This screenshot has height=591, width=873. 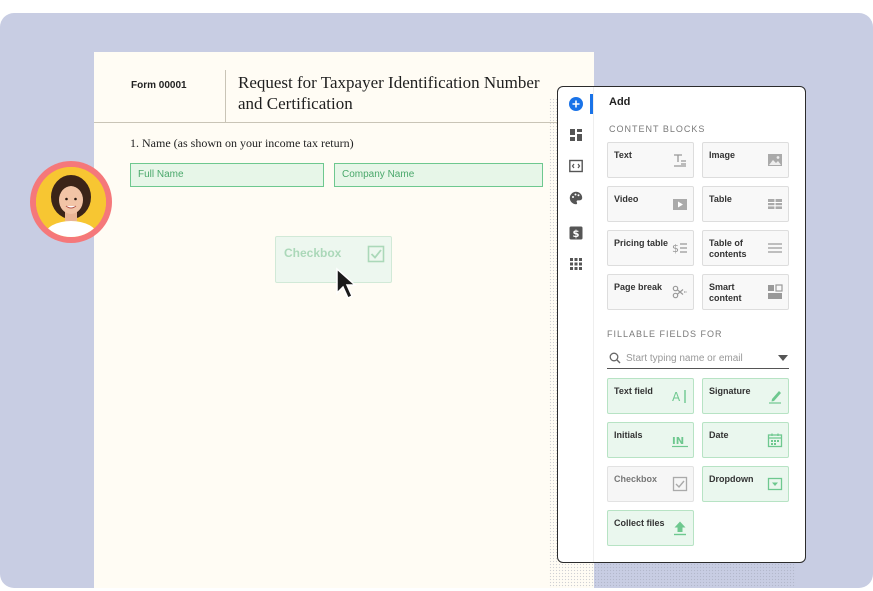 I want to click on field-label: Date, so click(x=719, y=435).